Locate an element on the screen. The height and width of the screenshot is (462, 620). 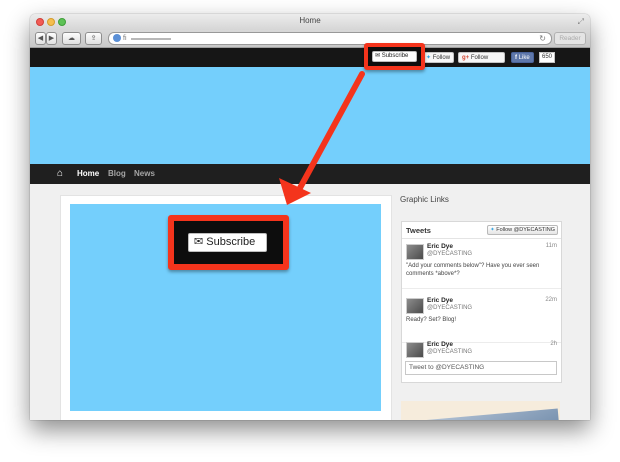
share-button: ⇪ is located at coordinates (93, 38).